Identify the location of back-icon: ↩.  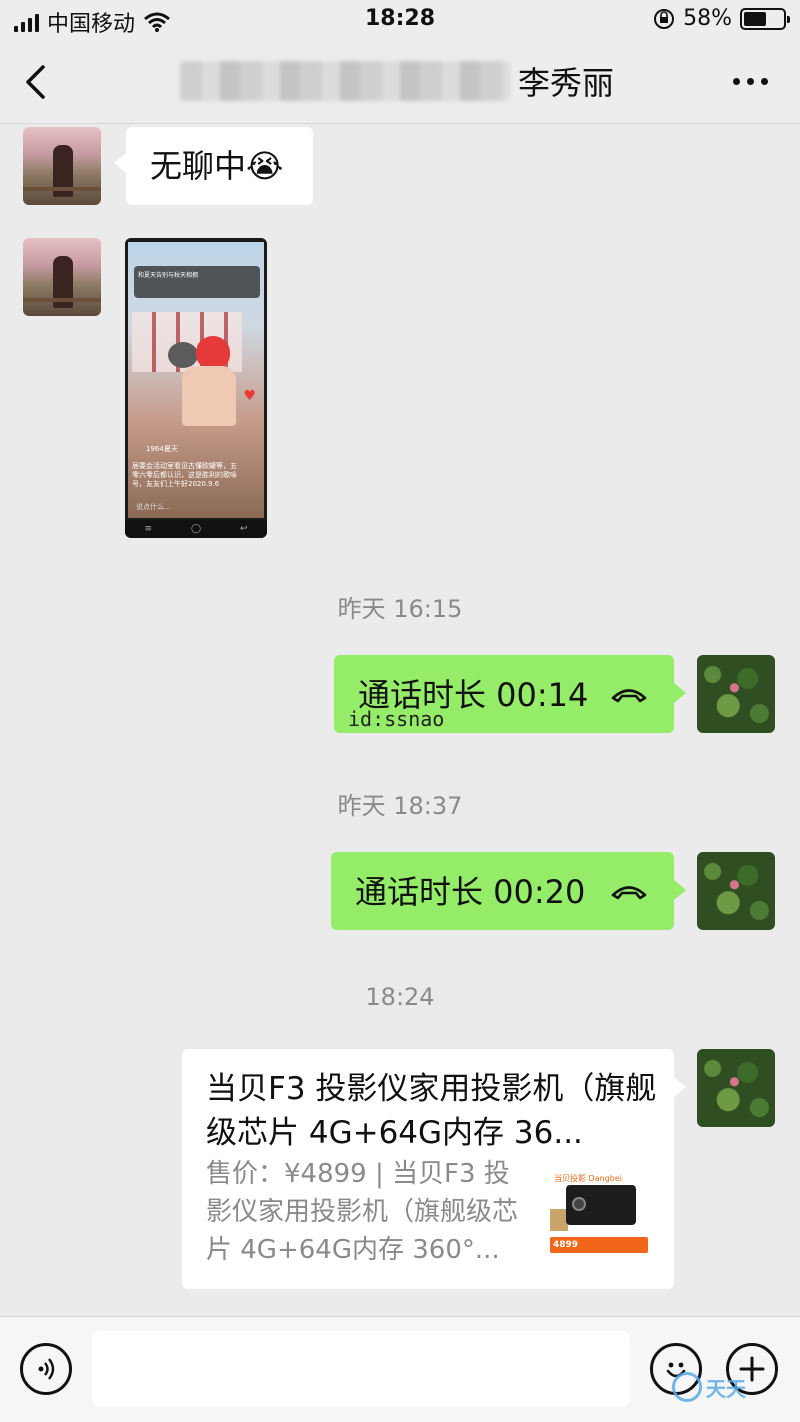
(243, 529).